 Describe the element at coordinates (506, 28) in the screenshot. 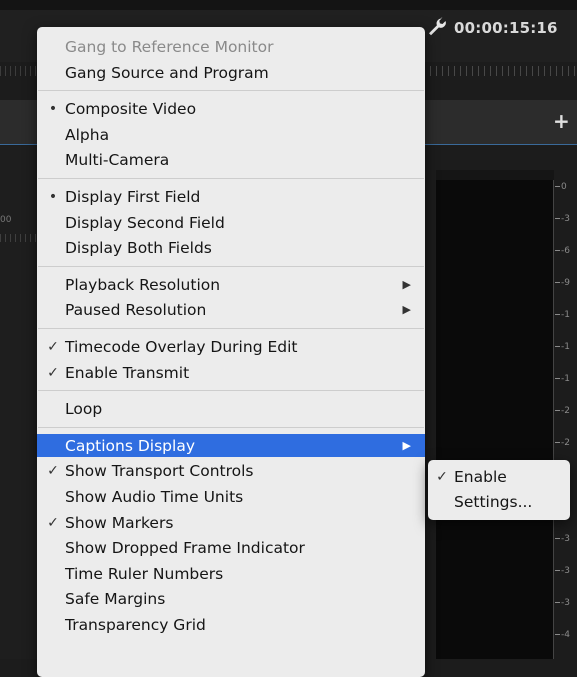

I see `timecode-display: 00:00:15:16` at that location.